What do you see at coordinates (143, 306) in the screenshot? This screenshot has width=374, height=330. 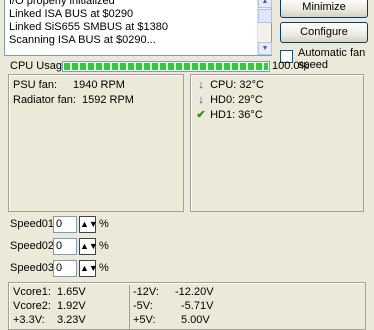 I see `volt-label: -5V:` at bounding box center [143, 306].